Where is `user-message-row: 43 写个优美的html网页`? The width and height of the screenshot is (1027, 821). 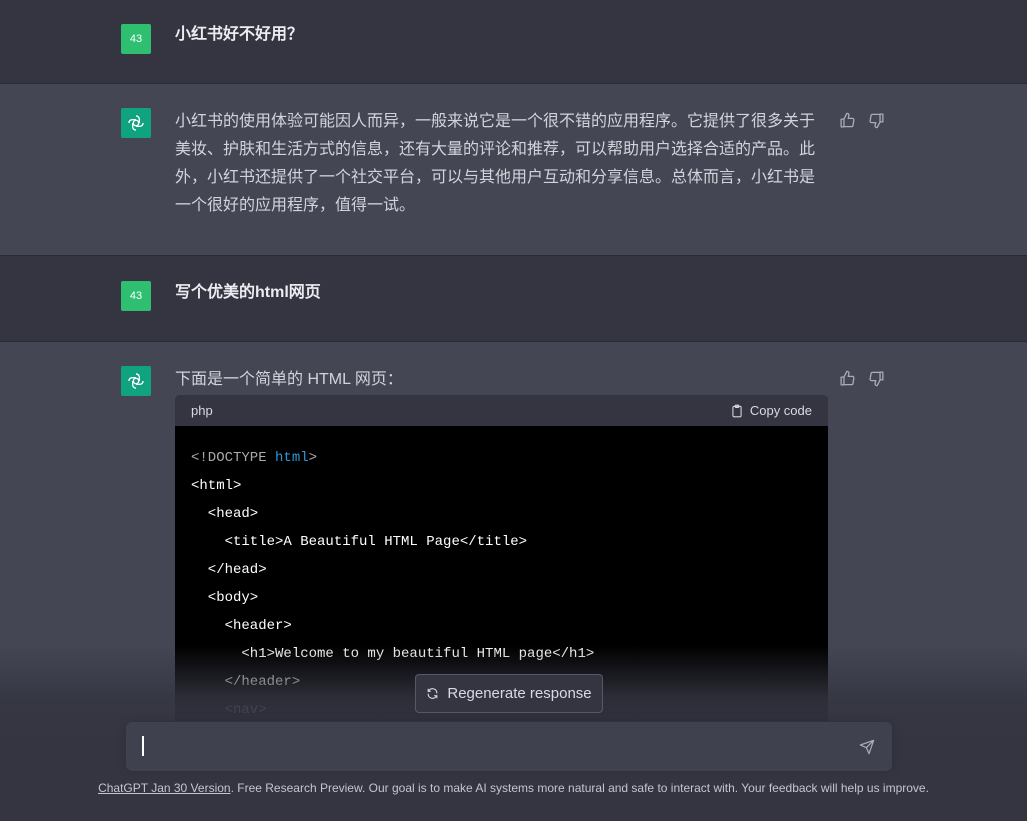 user-message-row: 43 写个优美的html网页 is located at coordinates (513, 299).